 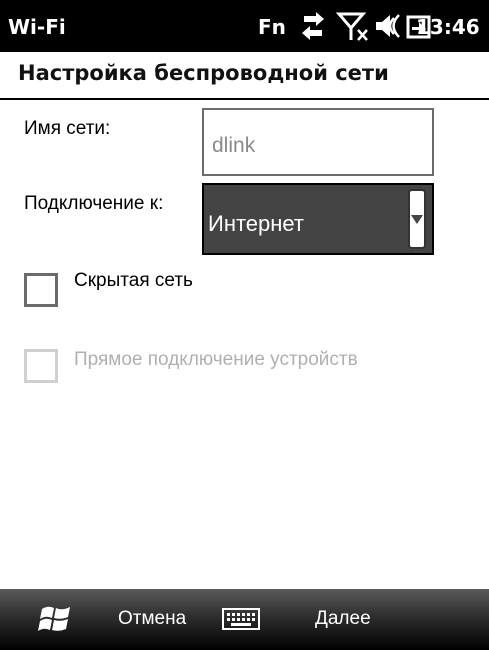 What do you see at coordinates (241, 619) in the screenshot?
I see `keyboard-icon` at bounding box center [241, 619].